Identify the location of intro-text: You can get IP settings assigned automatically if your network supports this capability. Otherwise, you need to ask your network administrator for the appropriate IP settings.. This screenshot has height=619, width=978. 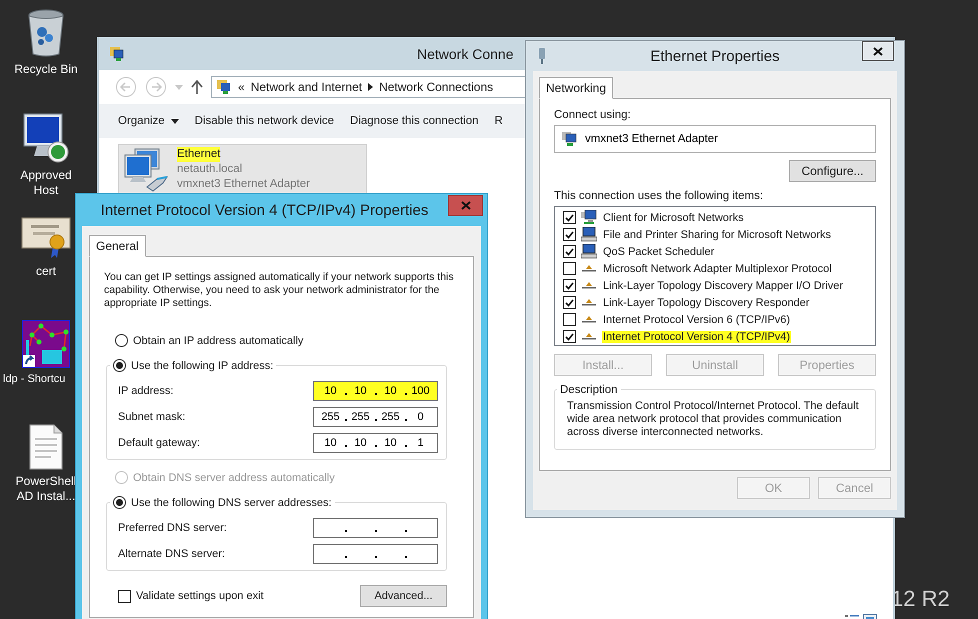
(279, 290).